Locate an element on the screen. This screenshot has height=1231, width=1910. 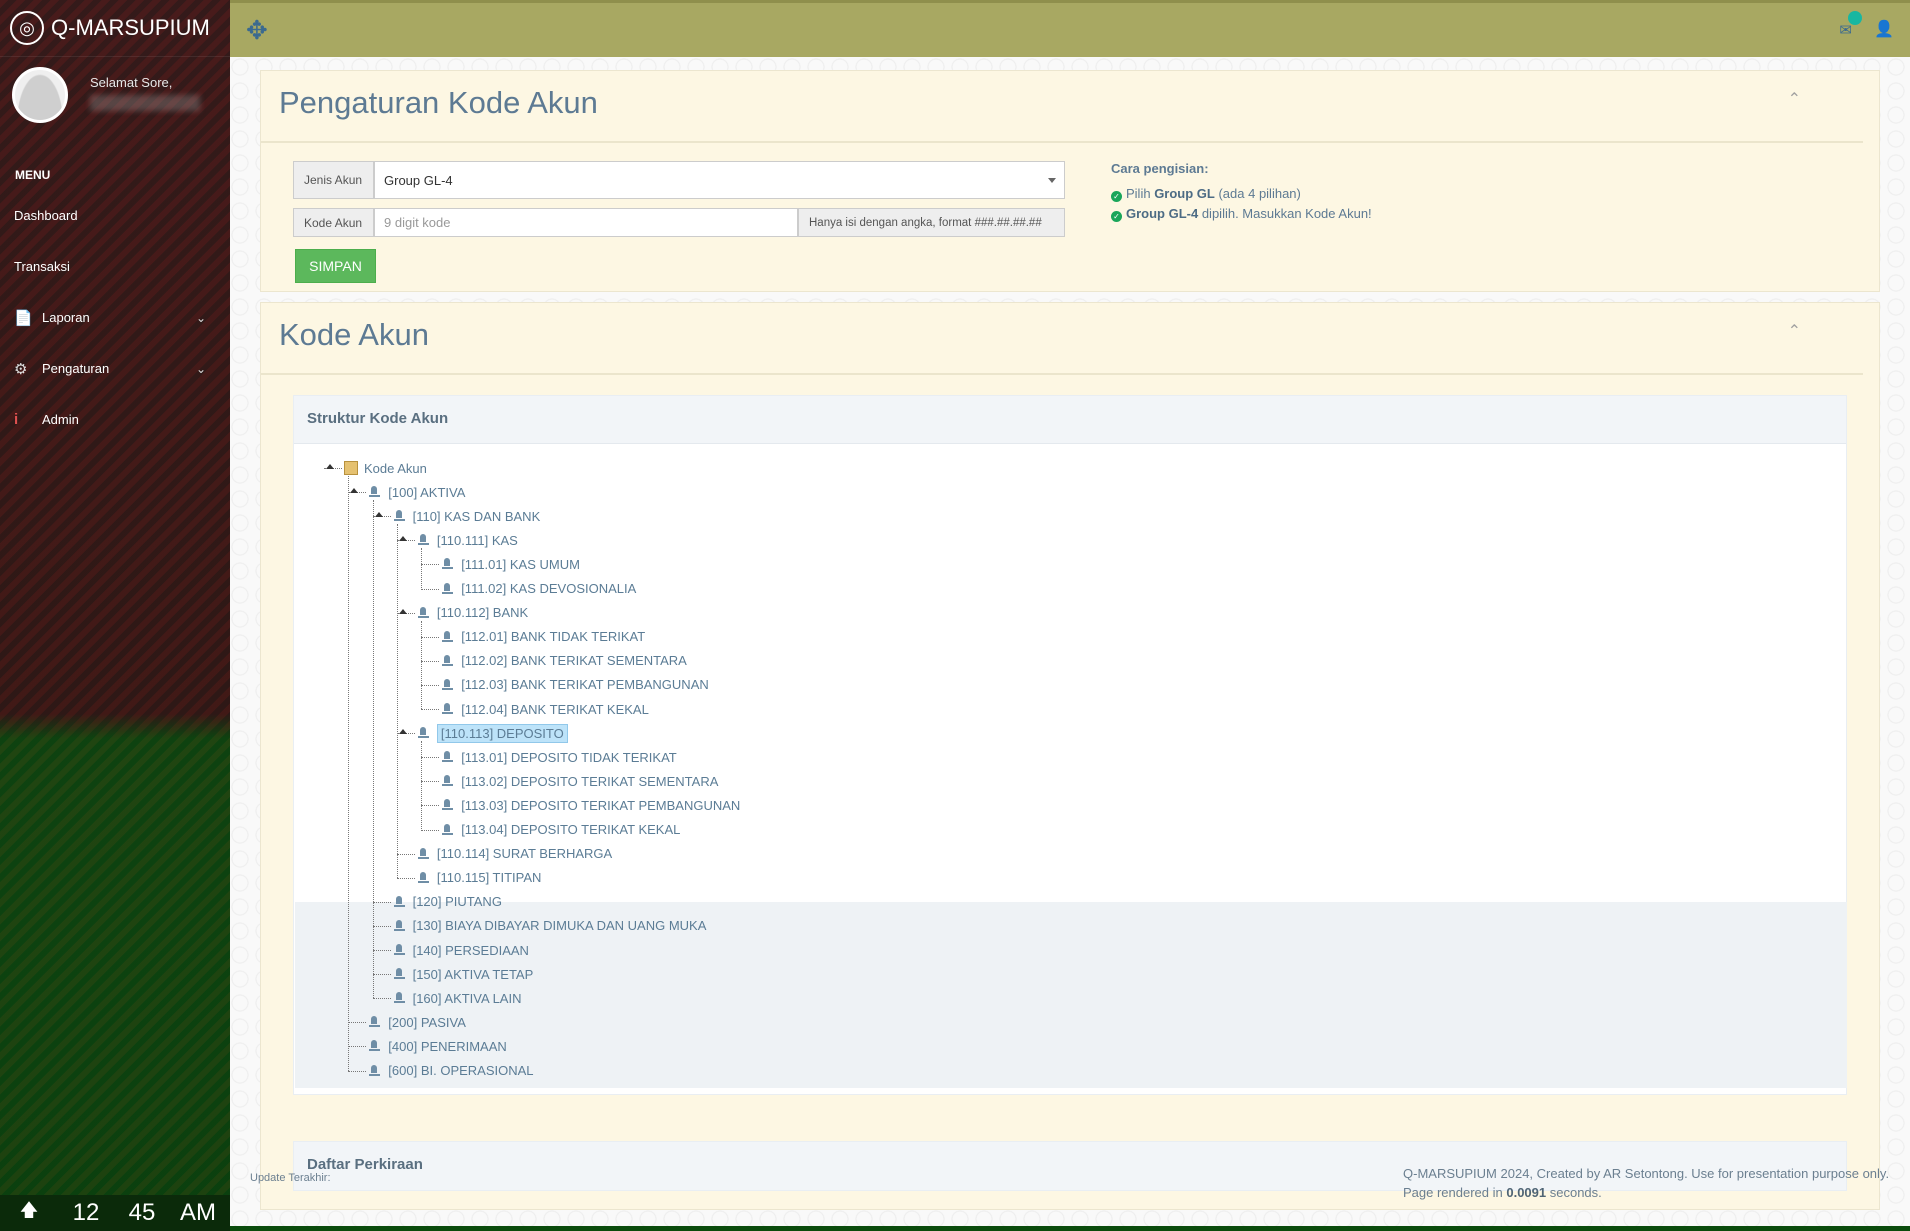
tree-node-label: [200] PASIVA is located at coordinates (427, 1022).